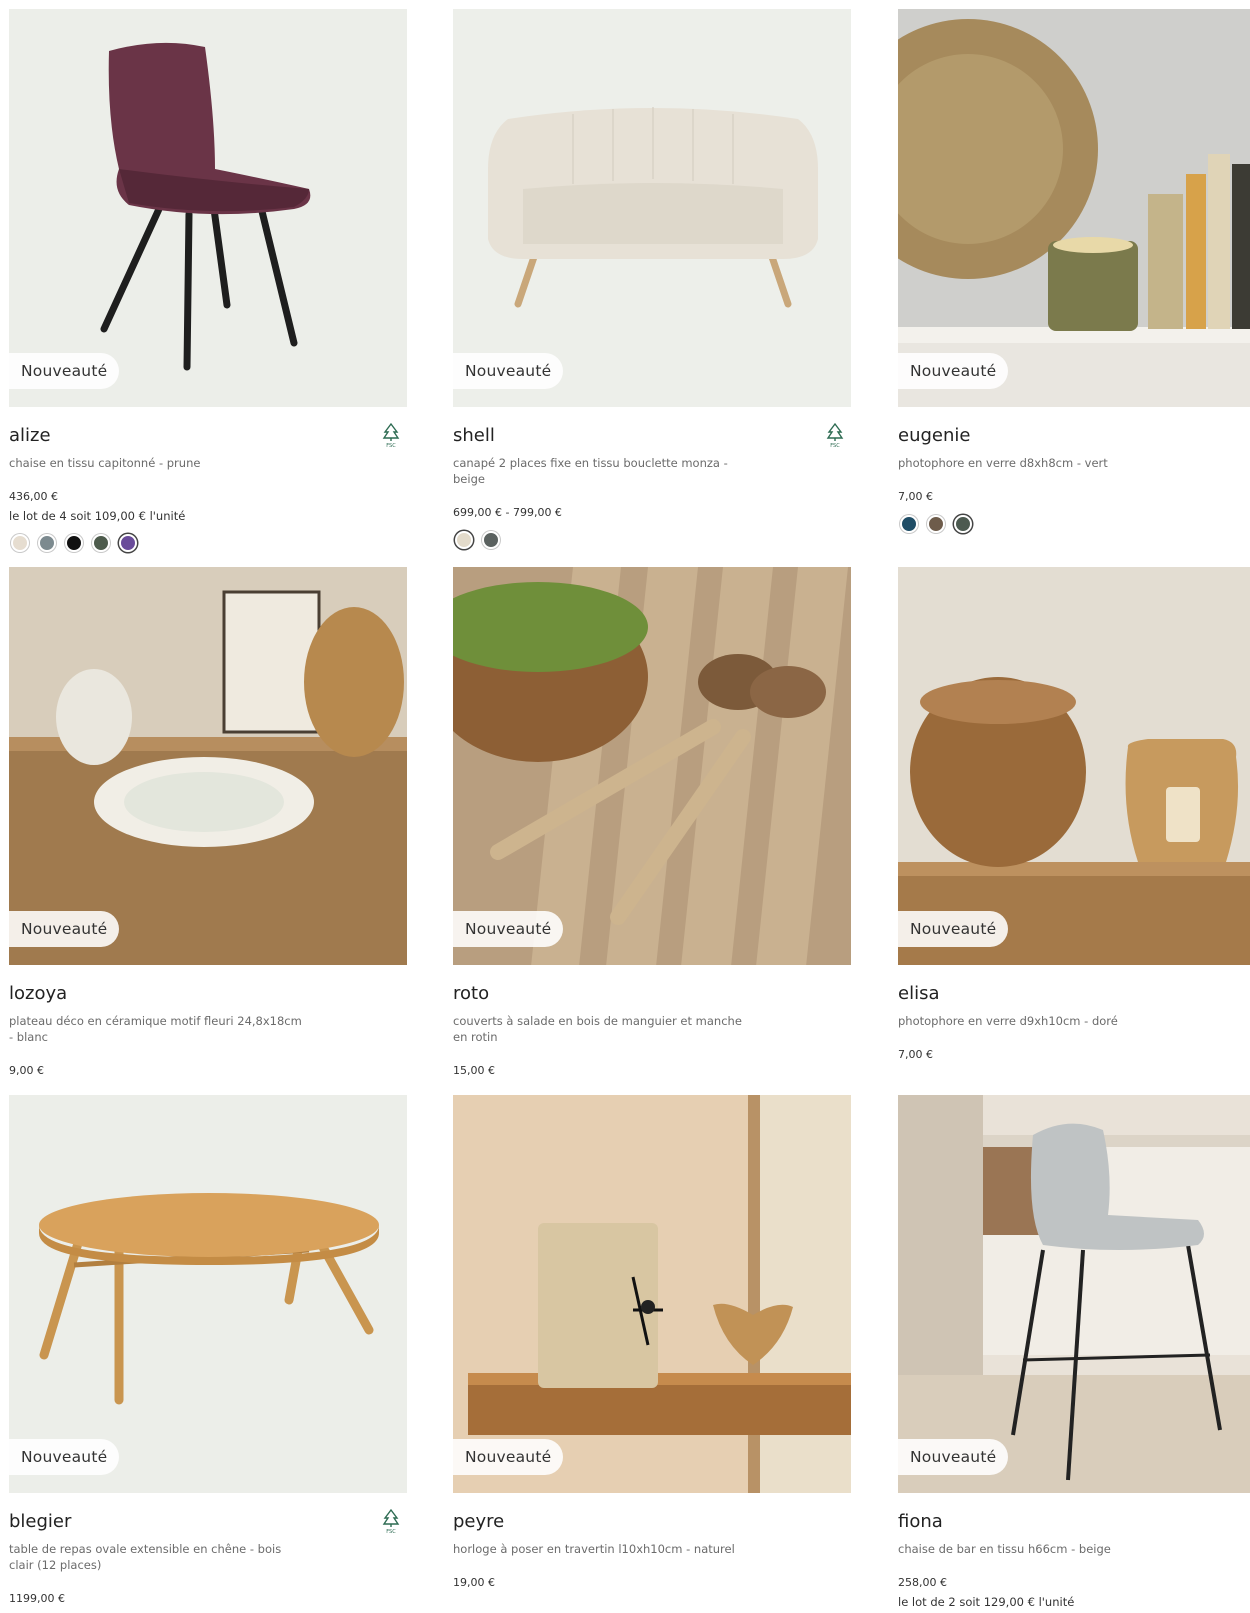 This screenshot has height=1613, width=1250. I want to click on product-description: photophore en verre d9xh10cm - doré, so click(1008, 1021).